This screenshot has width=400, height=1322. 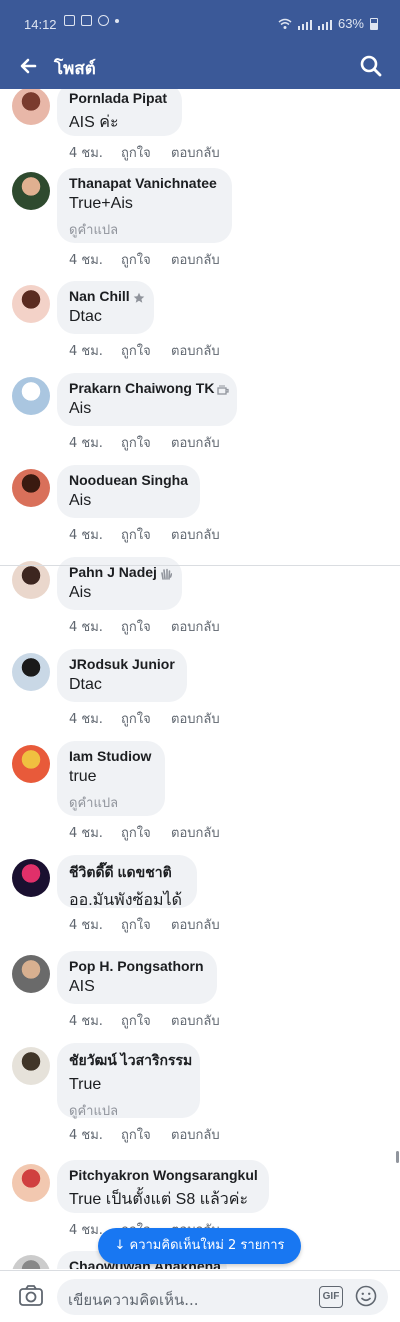 What do you see at coordinates (119, 112) in the screenshot?
I see `comment-bubble: Pornlada Pipat AIS ค่ะ` at bounding box center [119, 112].